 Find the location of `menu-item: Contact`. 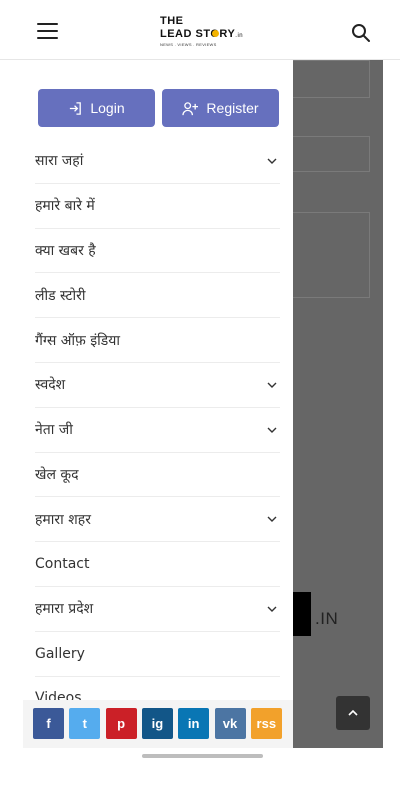

menu-item: Contact is located at coordinates (157, 564).